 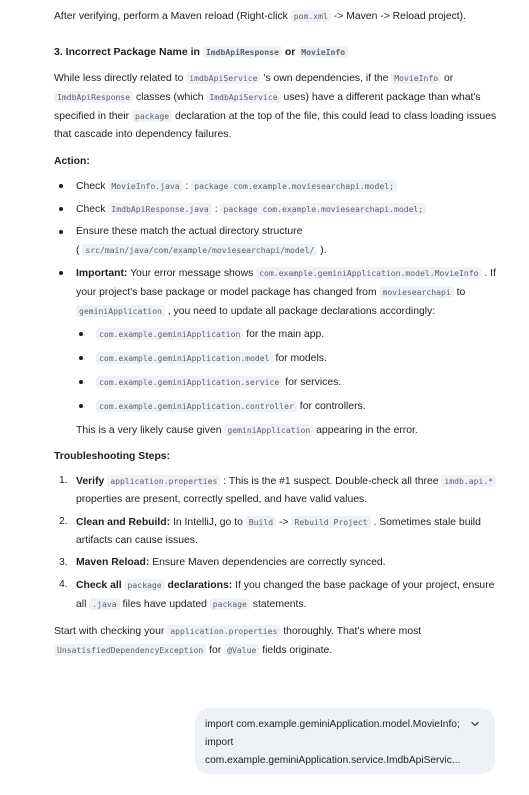 I want to click on inline-code: com.example.geminiApplication.service, so click(x=189, y=382).